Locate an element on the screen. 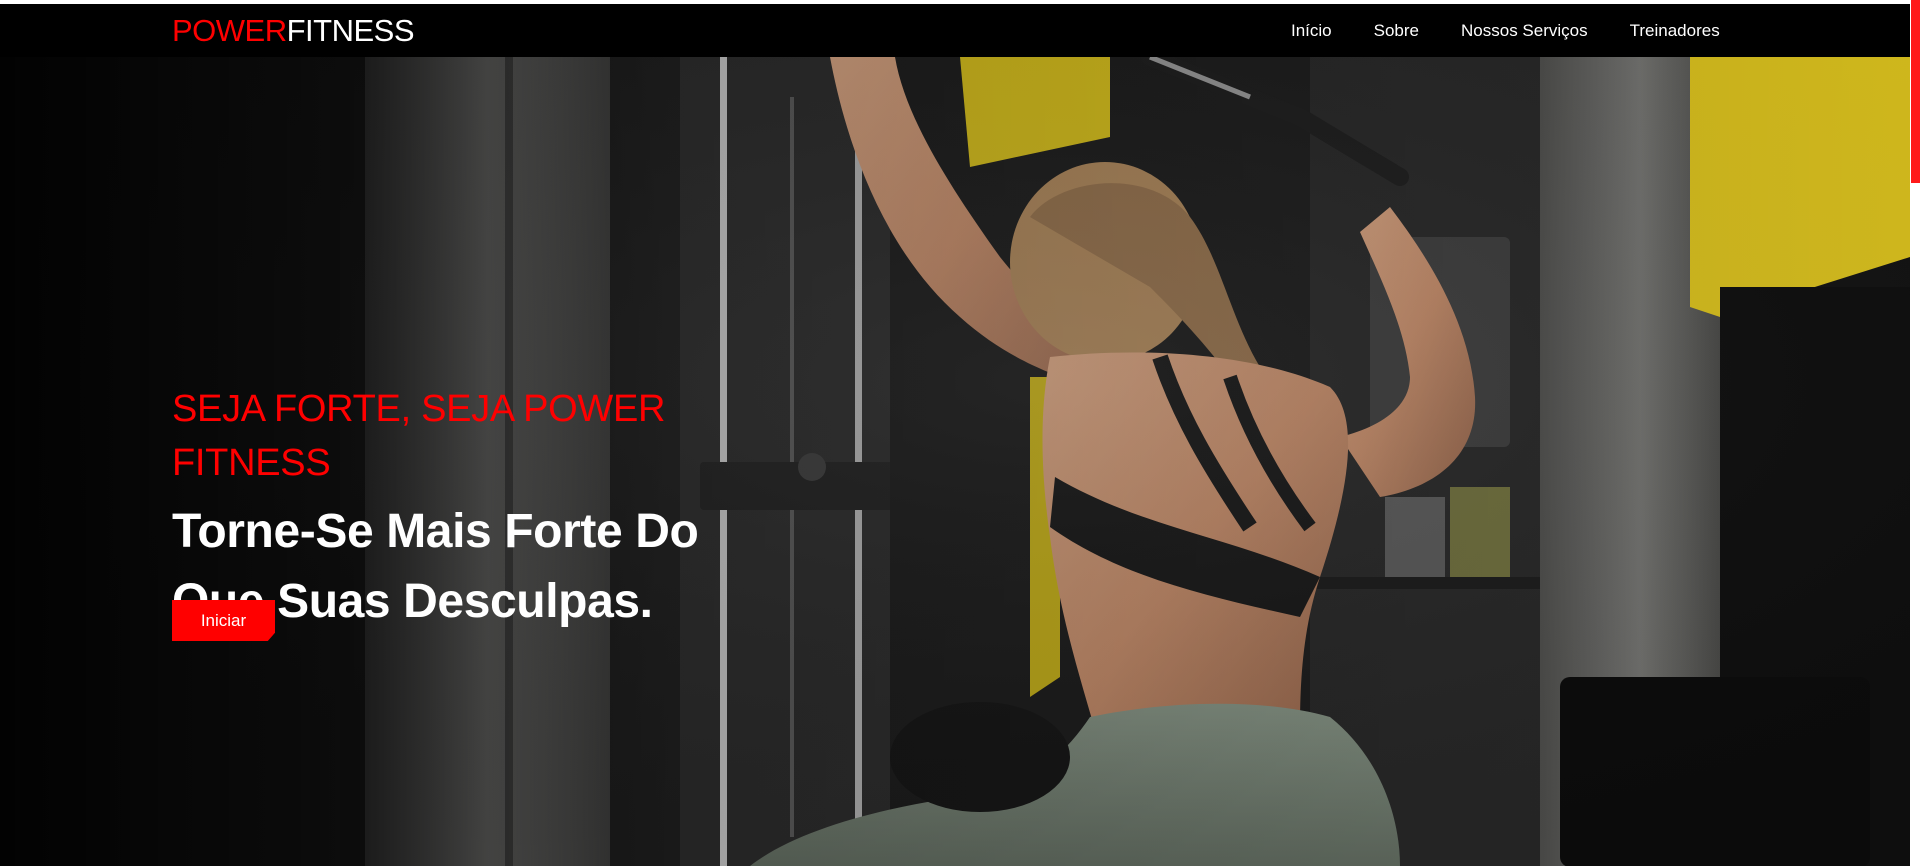 The height and width of the screenshot is (866, 1920). nav-link-inicio: Início is located at coordinates (1311, 31).